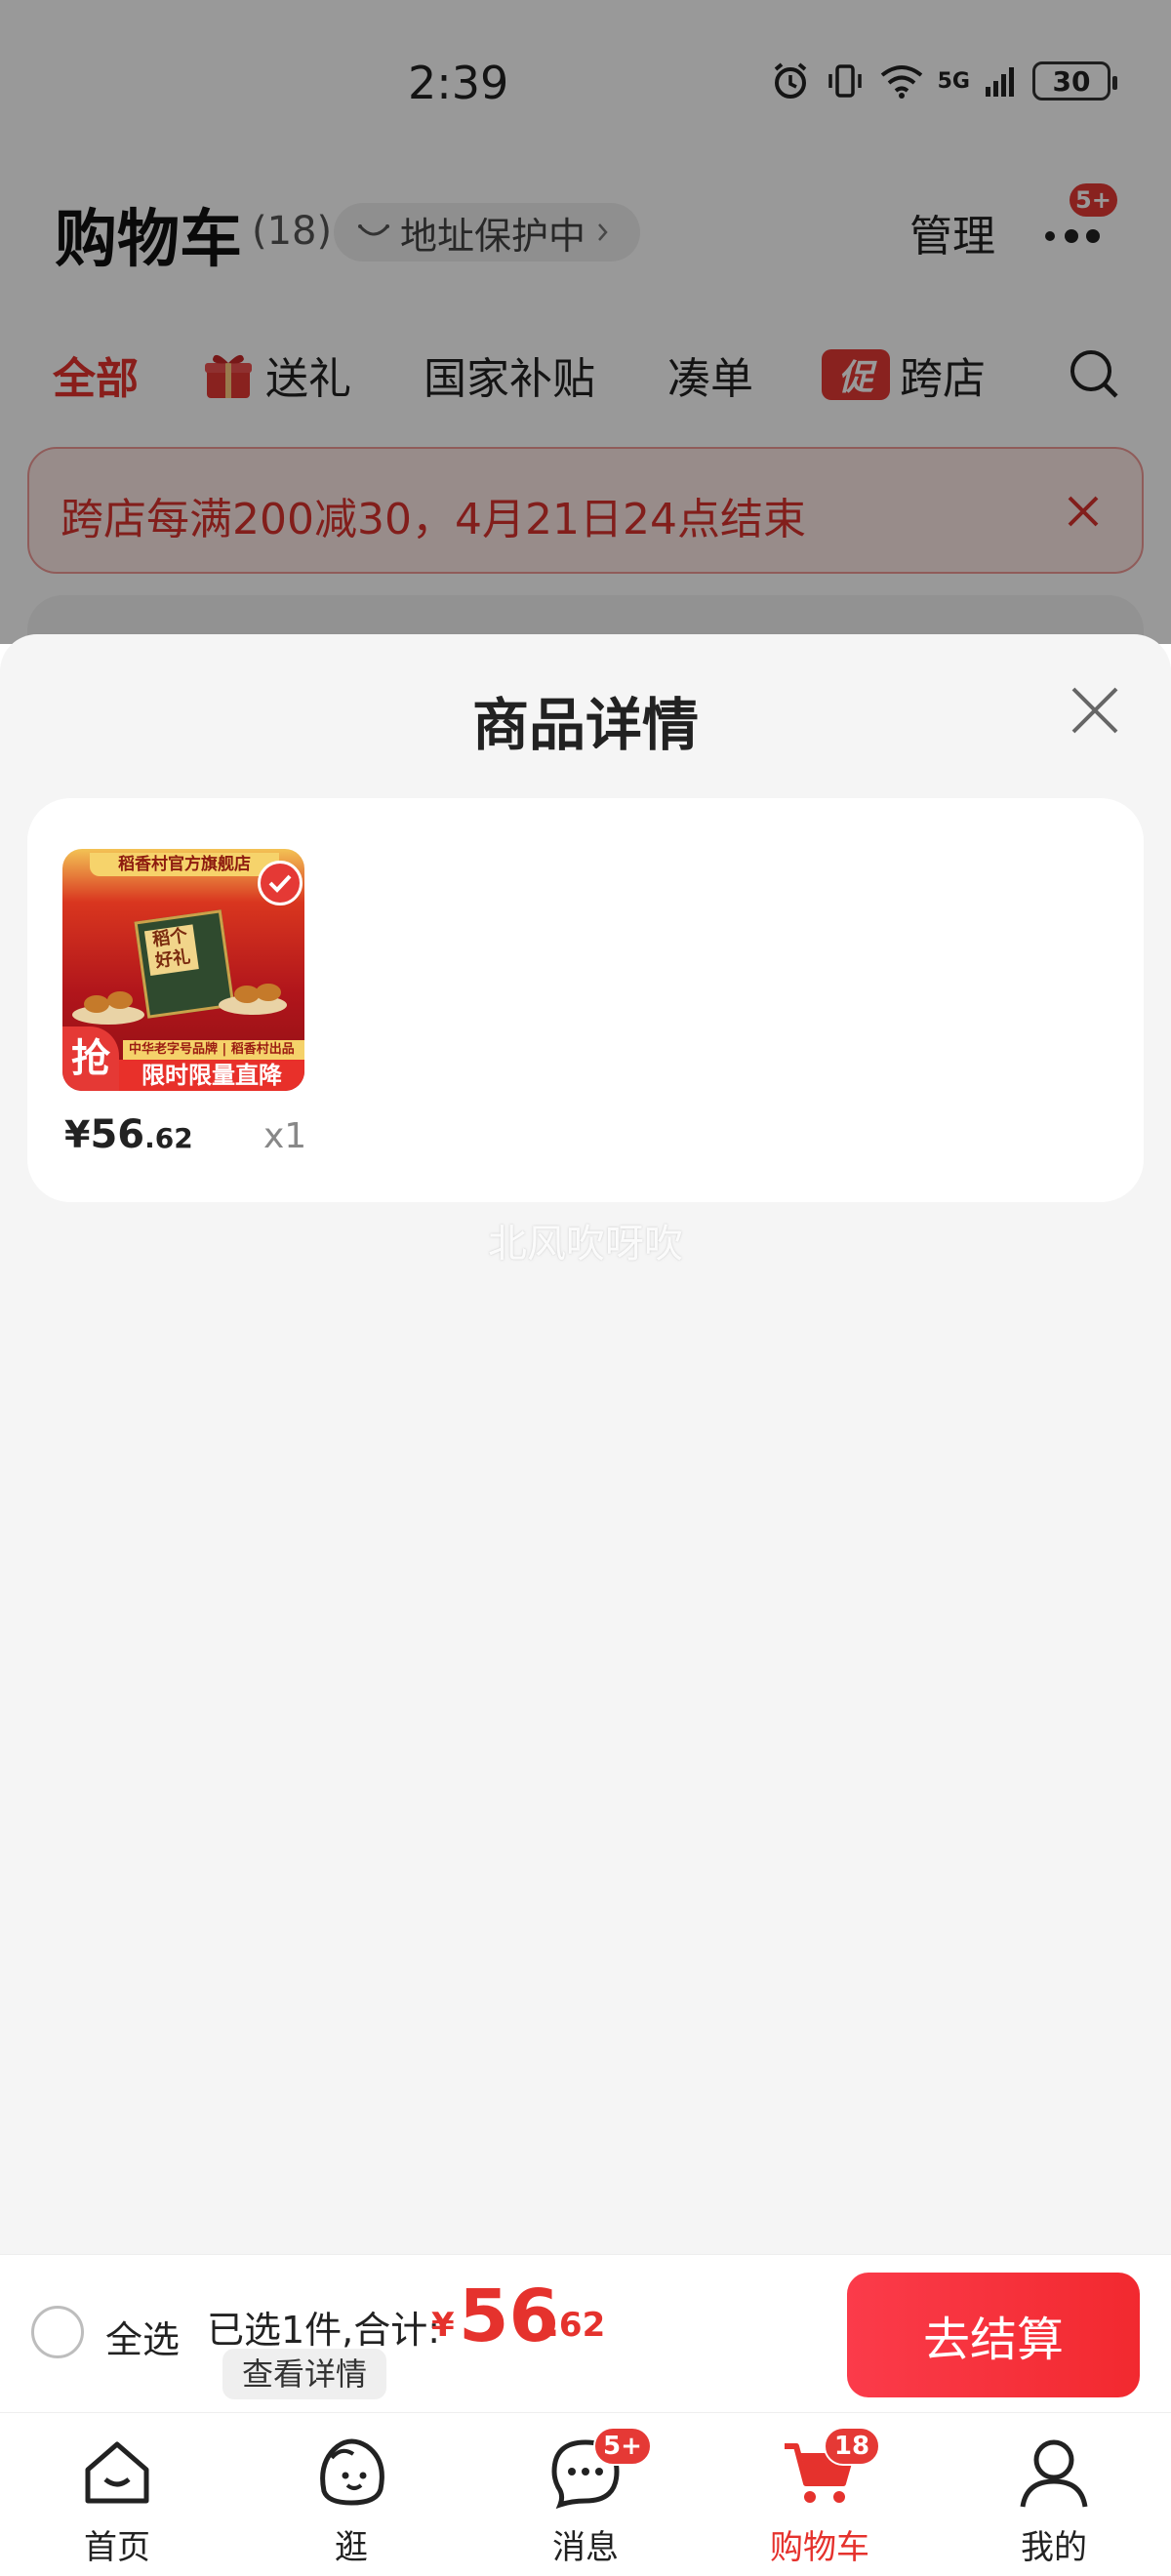 The height and width of the screenshot is (2576, 1171). I want to click on nav-label: 我的, so click(1054, 2547).